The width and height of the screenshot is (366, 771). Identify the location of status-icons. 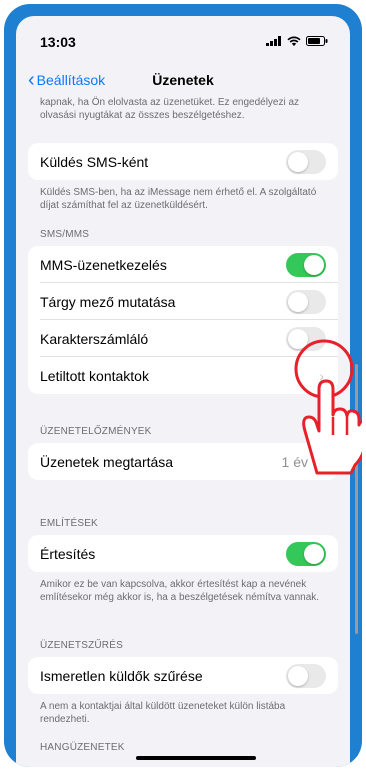
(297, 41).